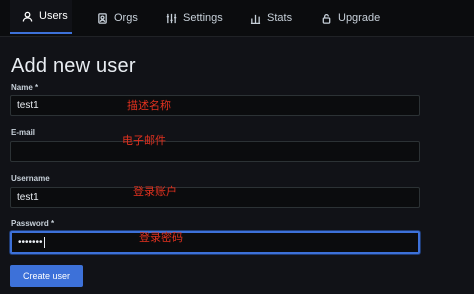  I want to click on name-value: test1, so click(28, 105).